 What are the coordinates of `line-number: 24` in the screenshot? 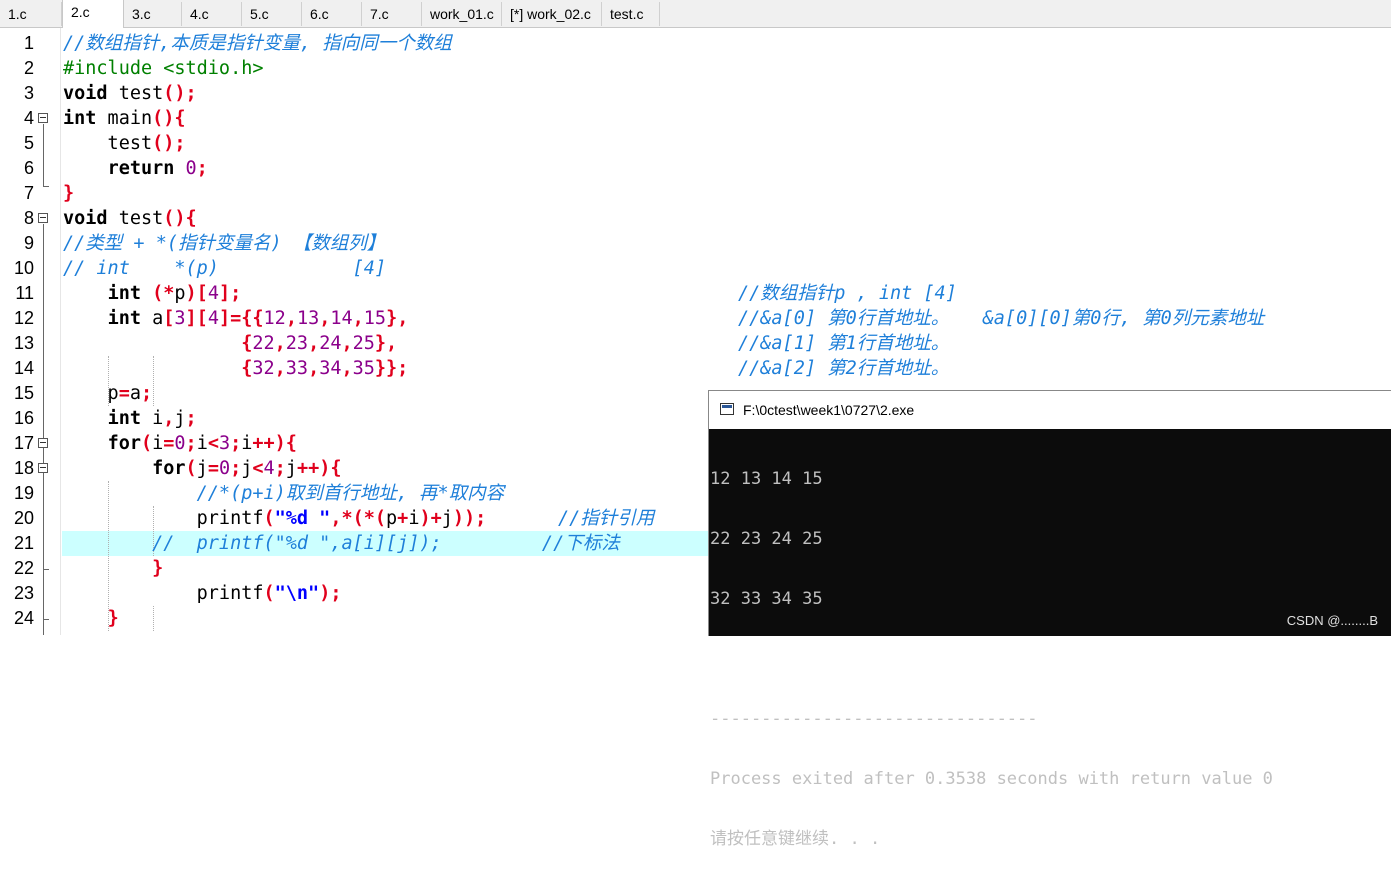 It's located at (23, 618).